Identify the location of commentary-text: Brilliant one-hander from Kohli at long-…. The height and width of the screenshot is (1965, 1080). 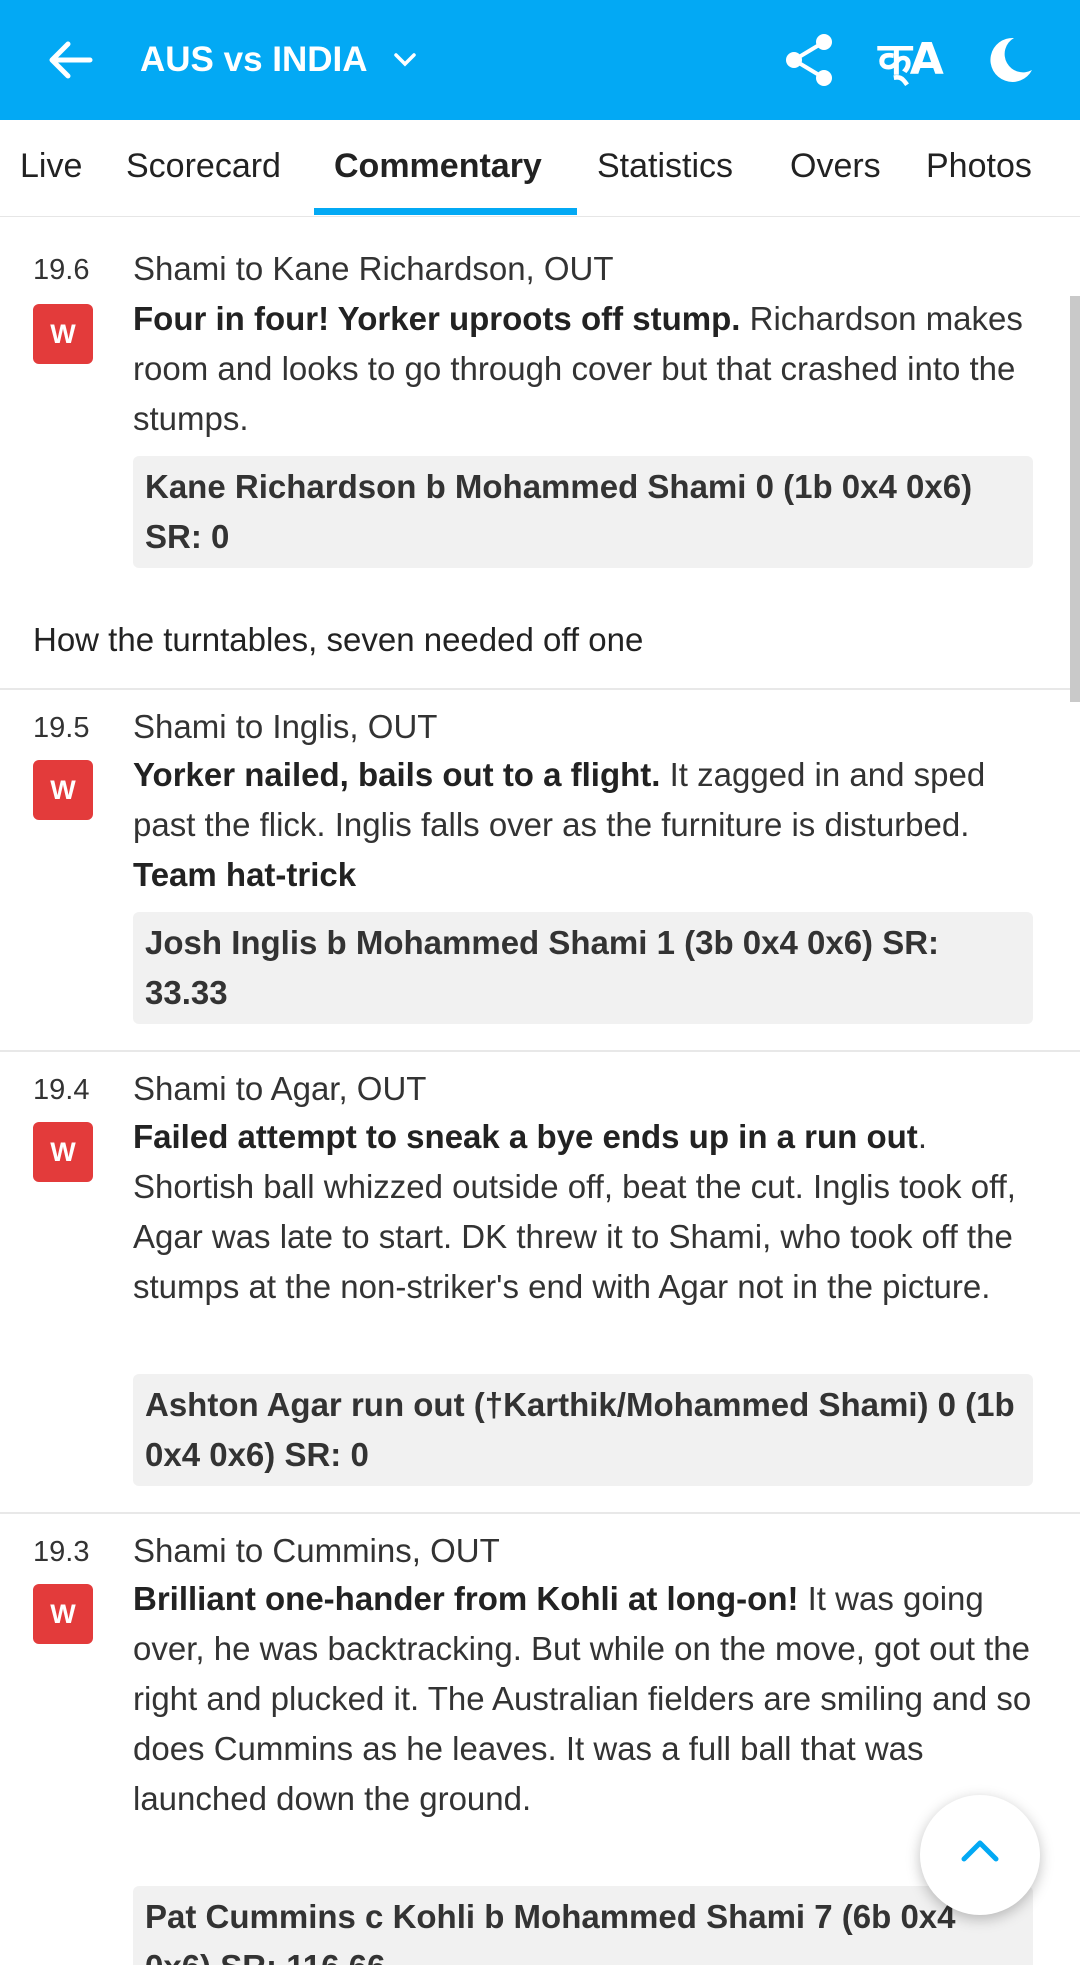
(588, 1699).